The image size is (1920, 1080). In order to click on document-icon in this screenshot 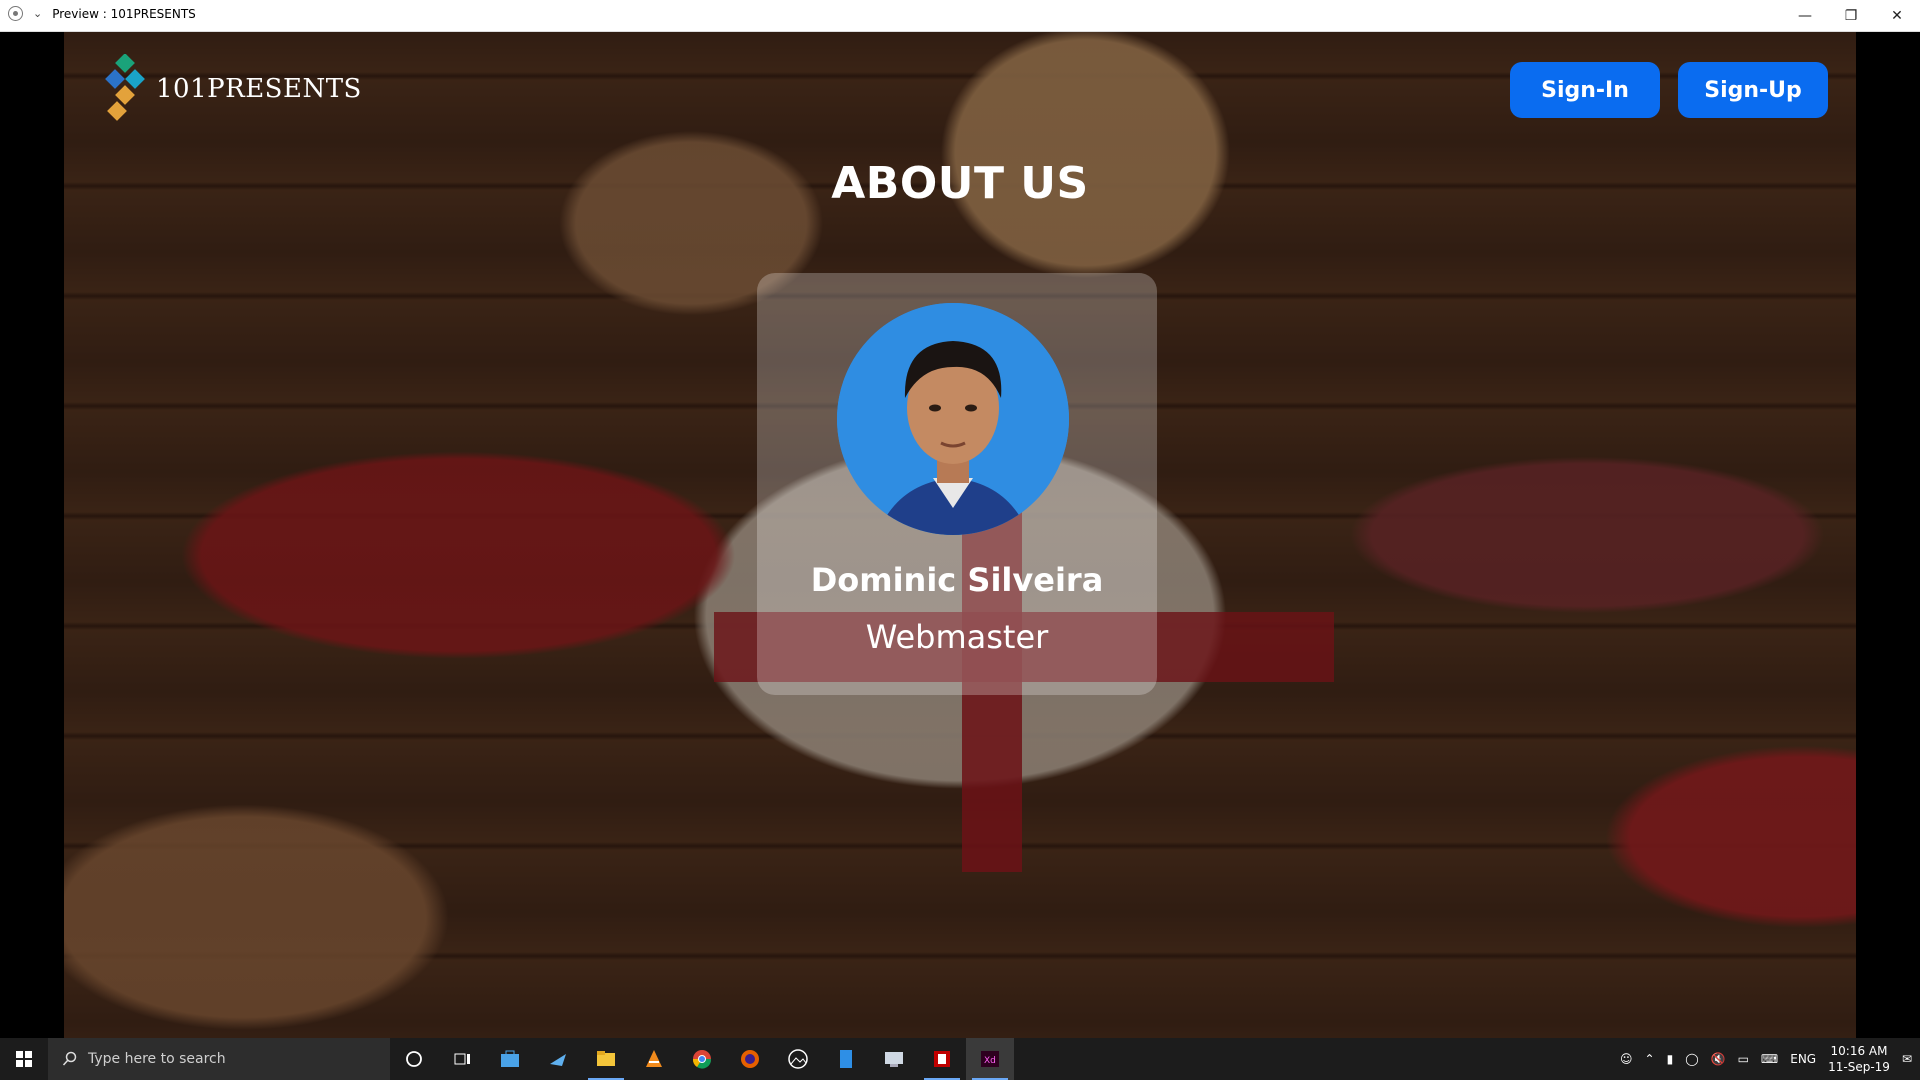, I will do `click(846, 1059)`.